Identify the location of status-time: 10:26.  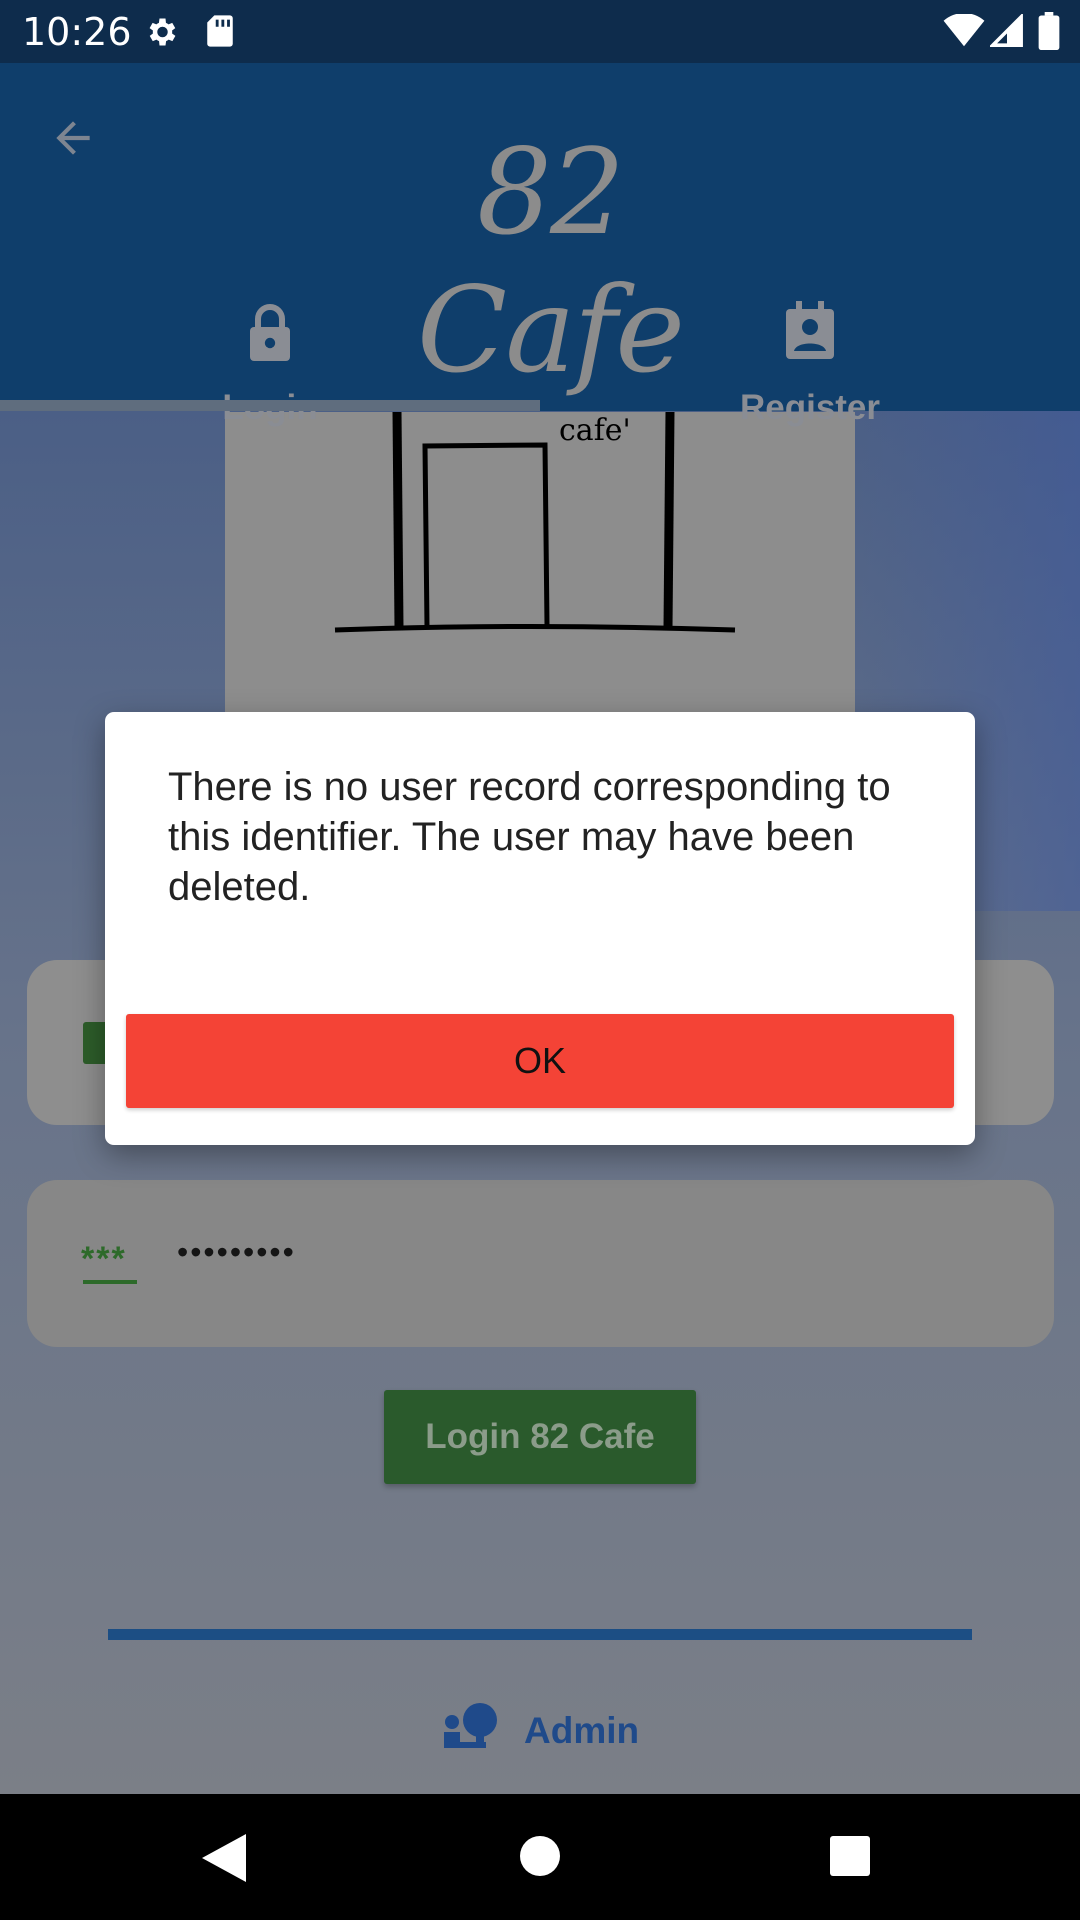
(77, 32).